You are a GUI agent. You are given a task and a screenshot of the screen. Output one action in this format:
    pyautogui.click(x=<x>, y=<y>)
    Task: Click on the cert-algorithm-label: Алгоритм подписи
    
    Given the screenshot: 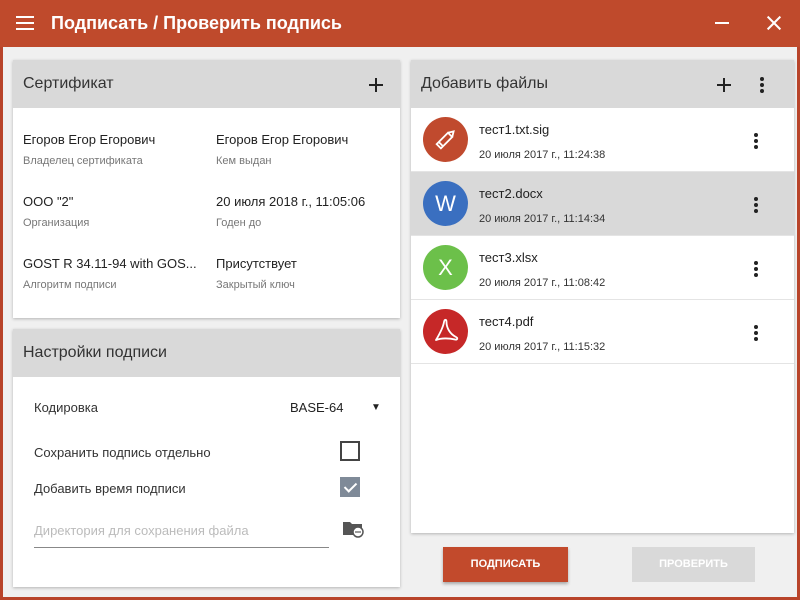 What is the action you would take?
    pyautogui.click(x=70, y=285)
    